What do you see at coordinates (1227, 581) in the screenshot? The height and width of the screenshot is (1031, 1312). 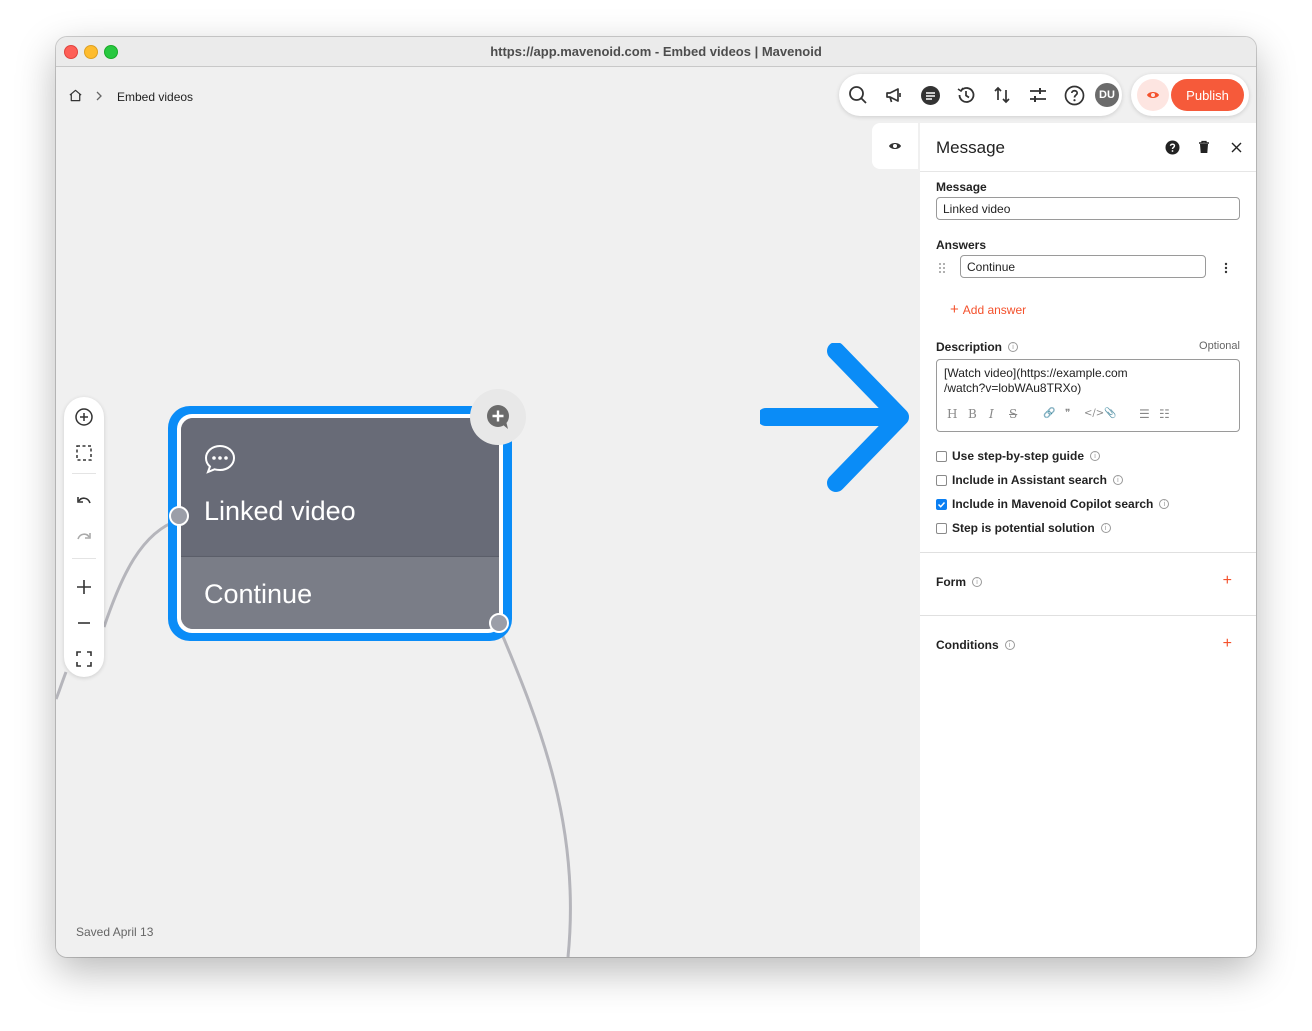 I see `add-form-icon: +` at bounding box center [1227, 581].